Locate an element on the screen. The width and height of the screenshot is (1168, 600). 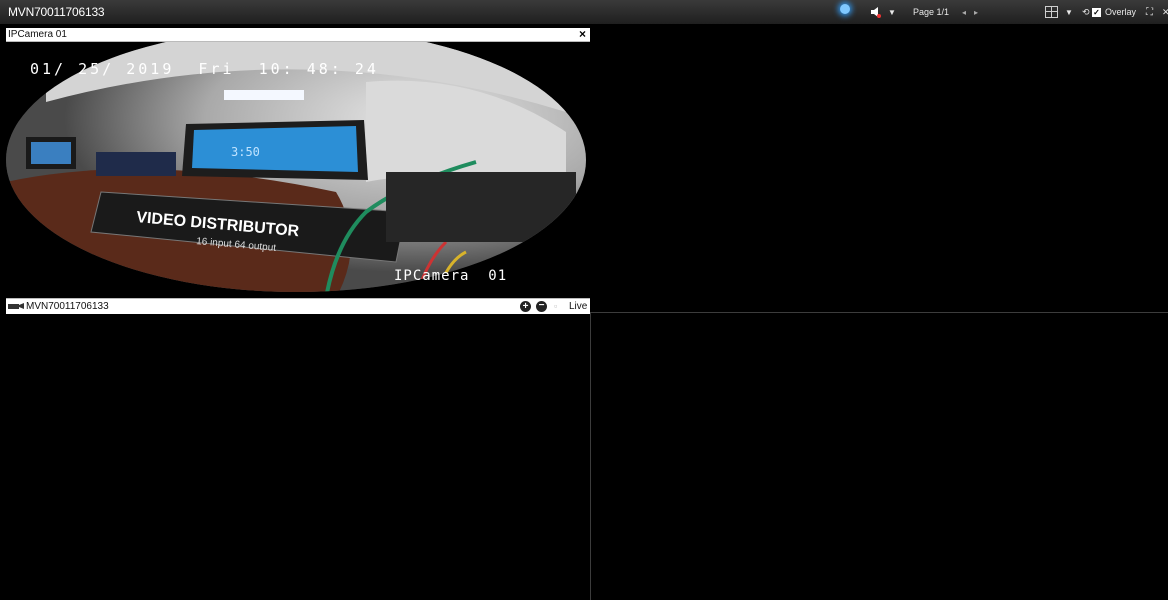
cycle-icon: ⟲ is located at coordinates (1086, 12).